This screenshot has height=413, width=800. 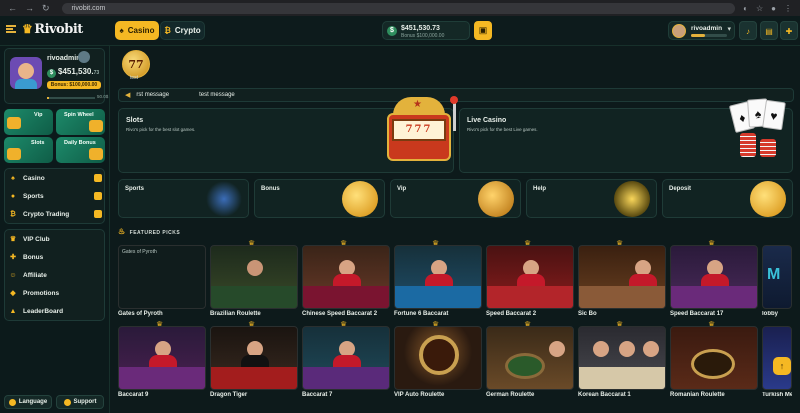 I want to click on category-help: Help, so click(x=591, y=198).